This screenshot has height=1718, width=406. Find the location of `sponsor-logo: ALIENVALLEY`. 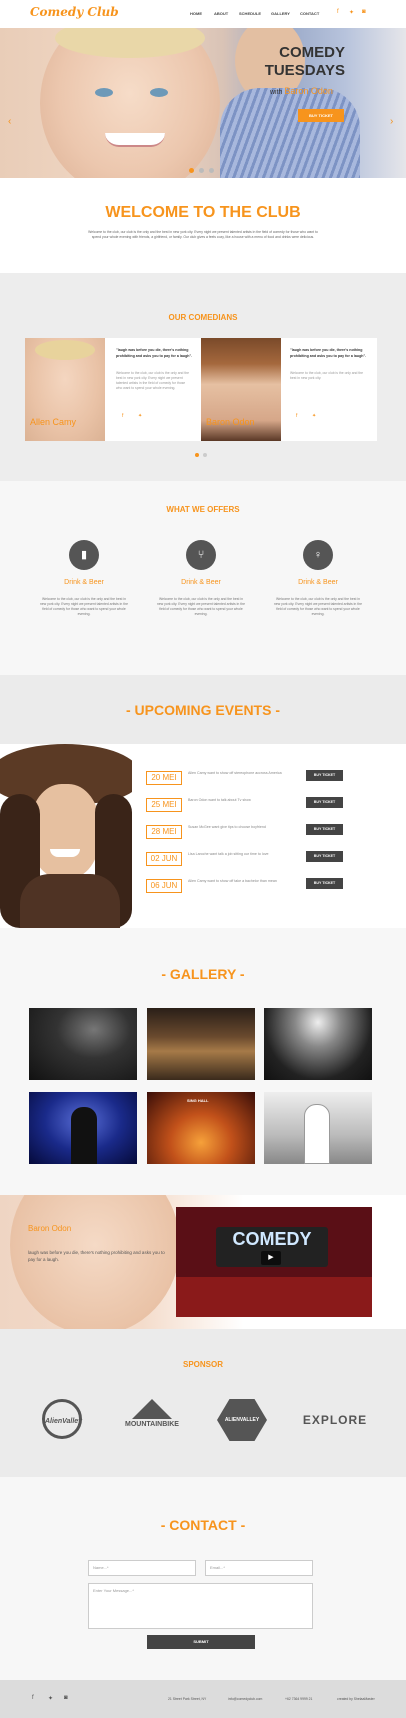

sponsor-logo: ALIENVALLEY is located at coordinates (242, 1422).